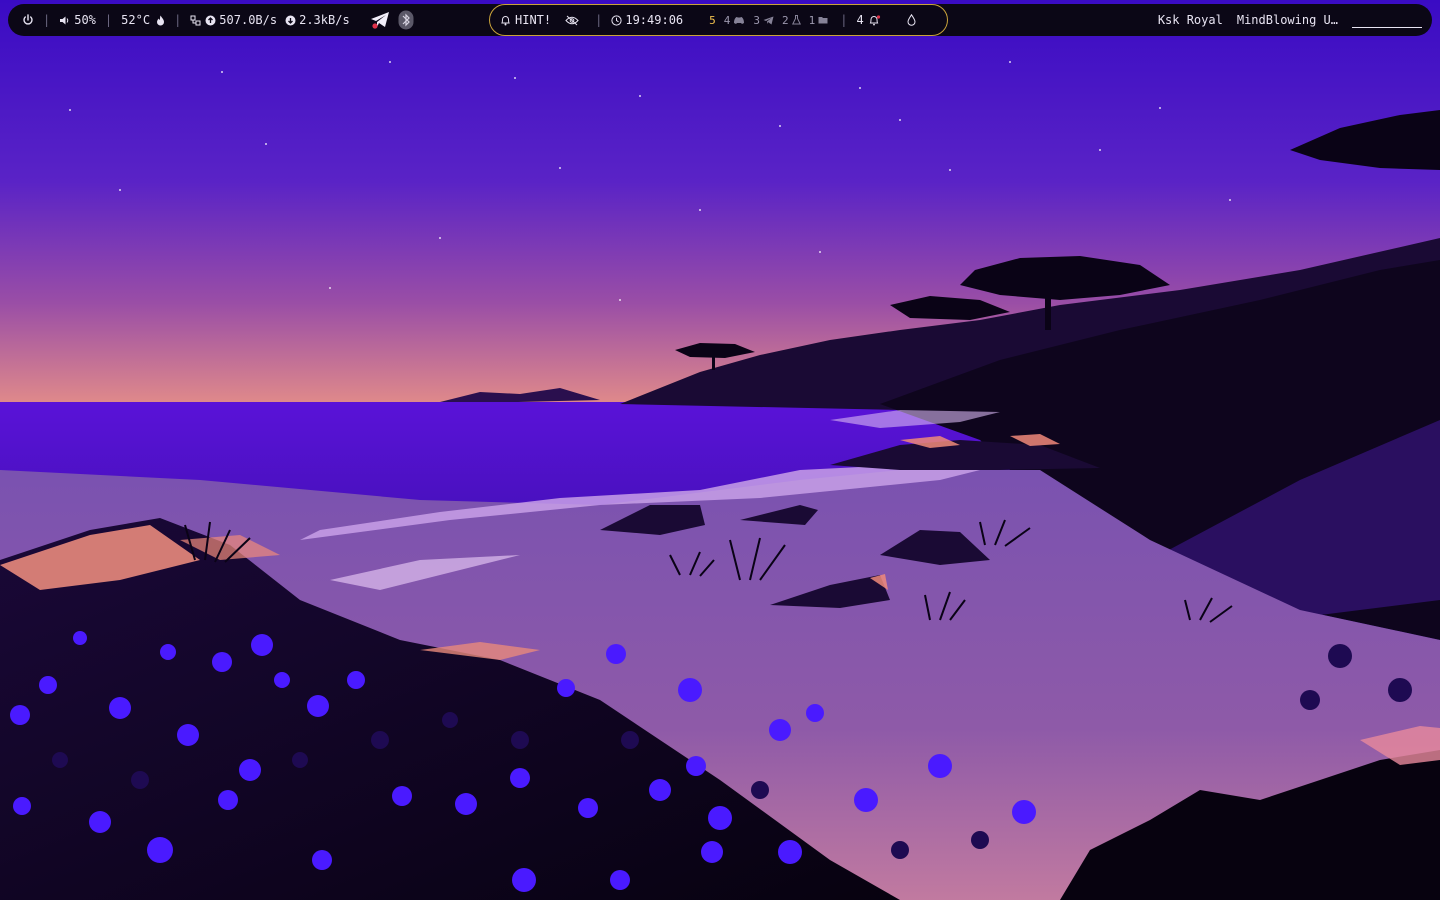 The height and width of the screenshot is (900, 1440). I want to click on workspace-3: 3, so click(763, 20).